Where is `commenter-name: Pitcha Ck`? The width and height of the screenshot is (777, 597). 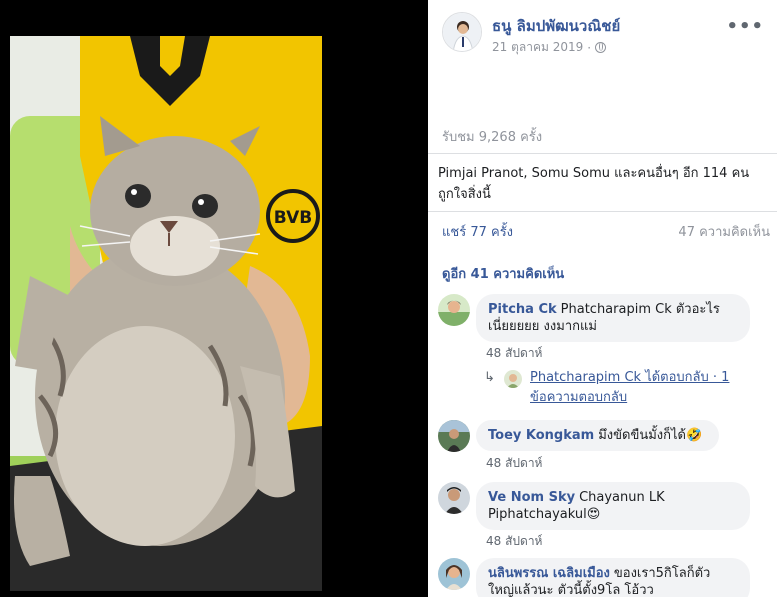
commenter-name: Pitcha Ck is located at coordinates (522, 309).